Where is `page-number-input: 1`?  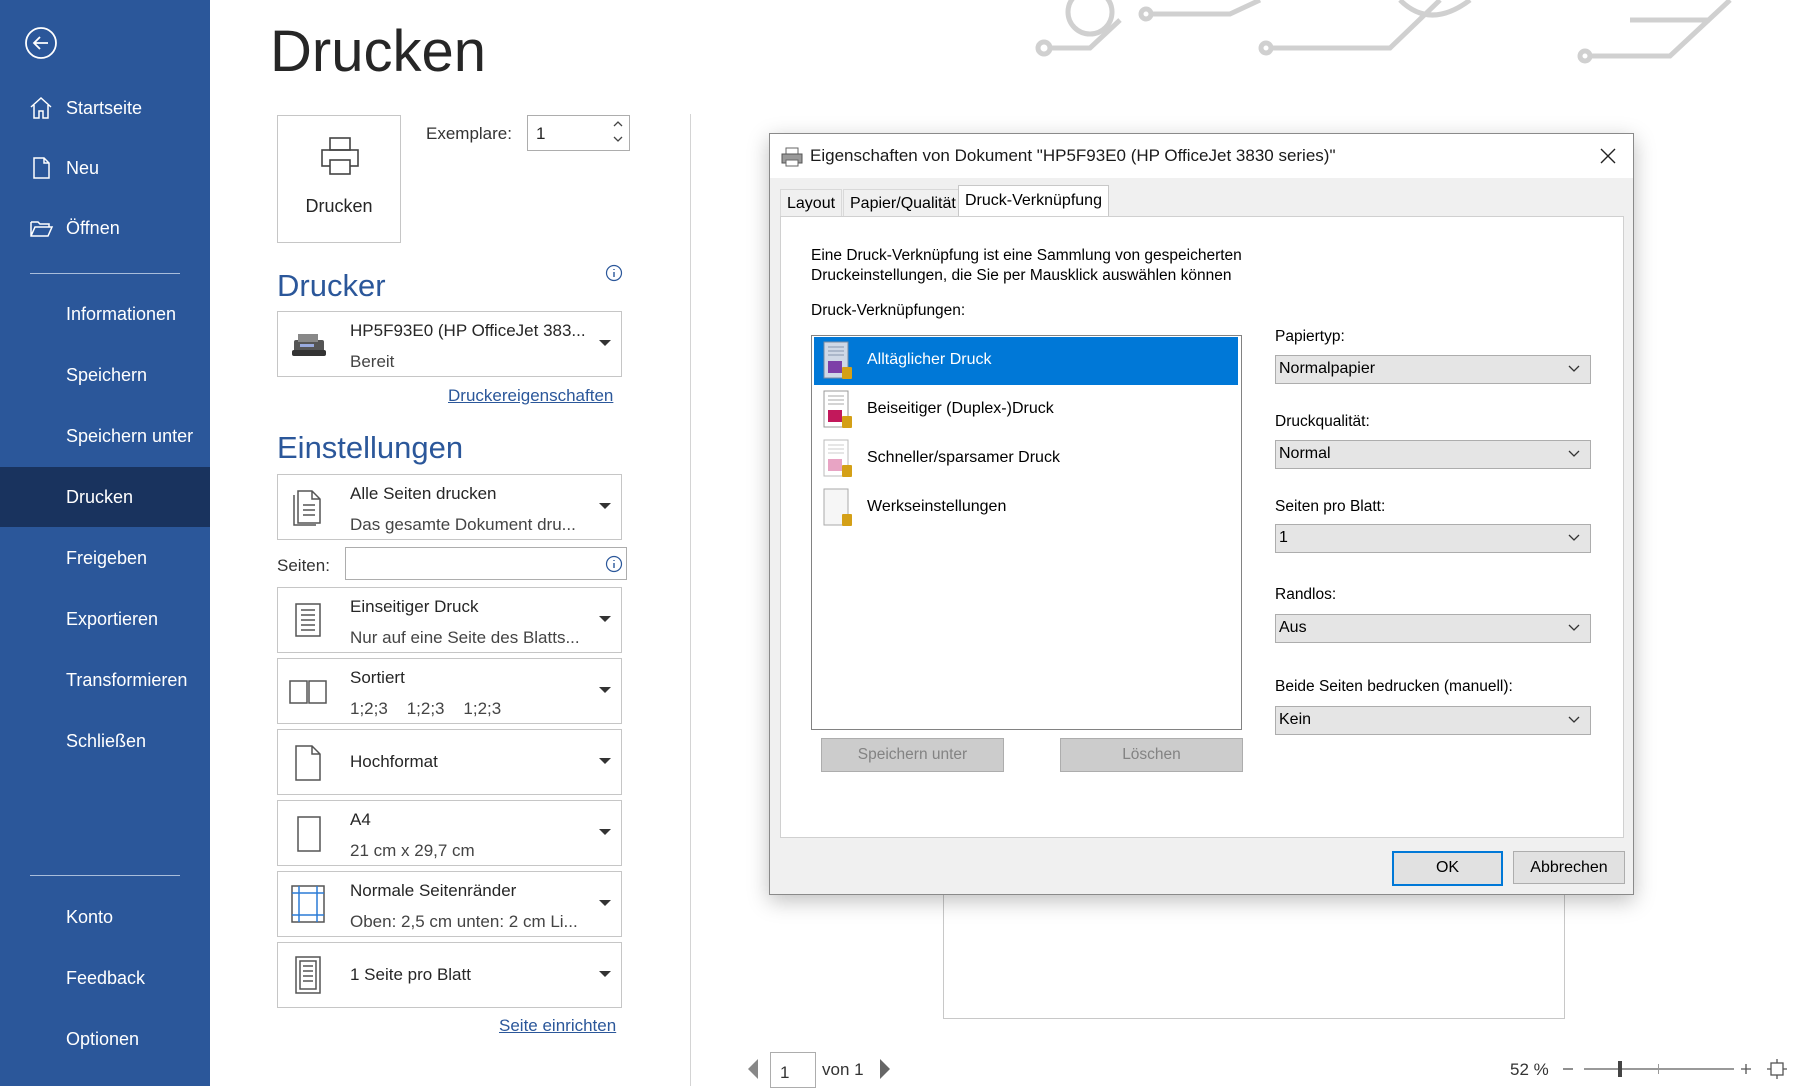 page-number-input: 1 is located at coordinates (793, 1070).